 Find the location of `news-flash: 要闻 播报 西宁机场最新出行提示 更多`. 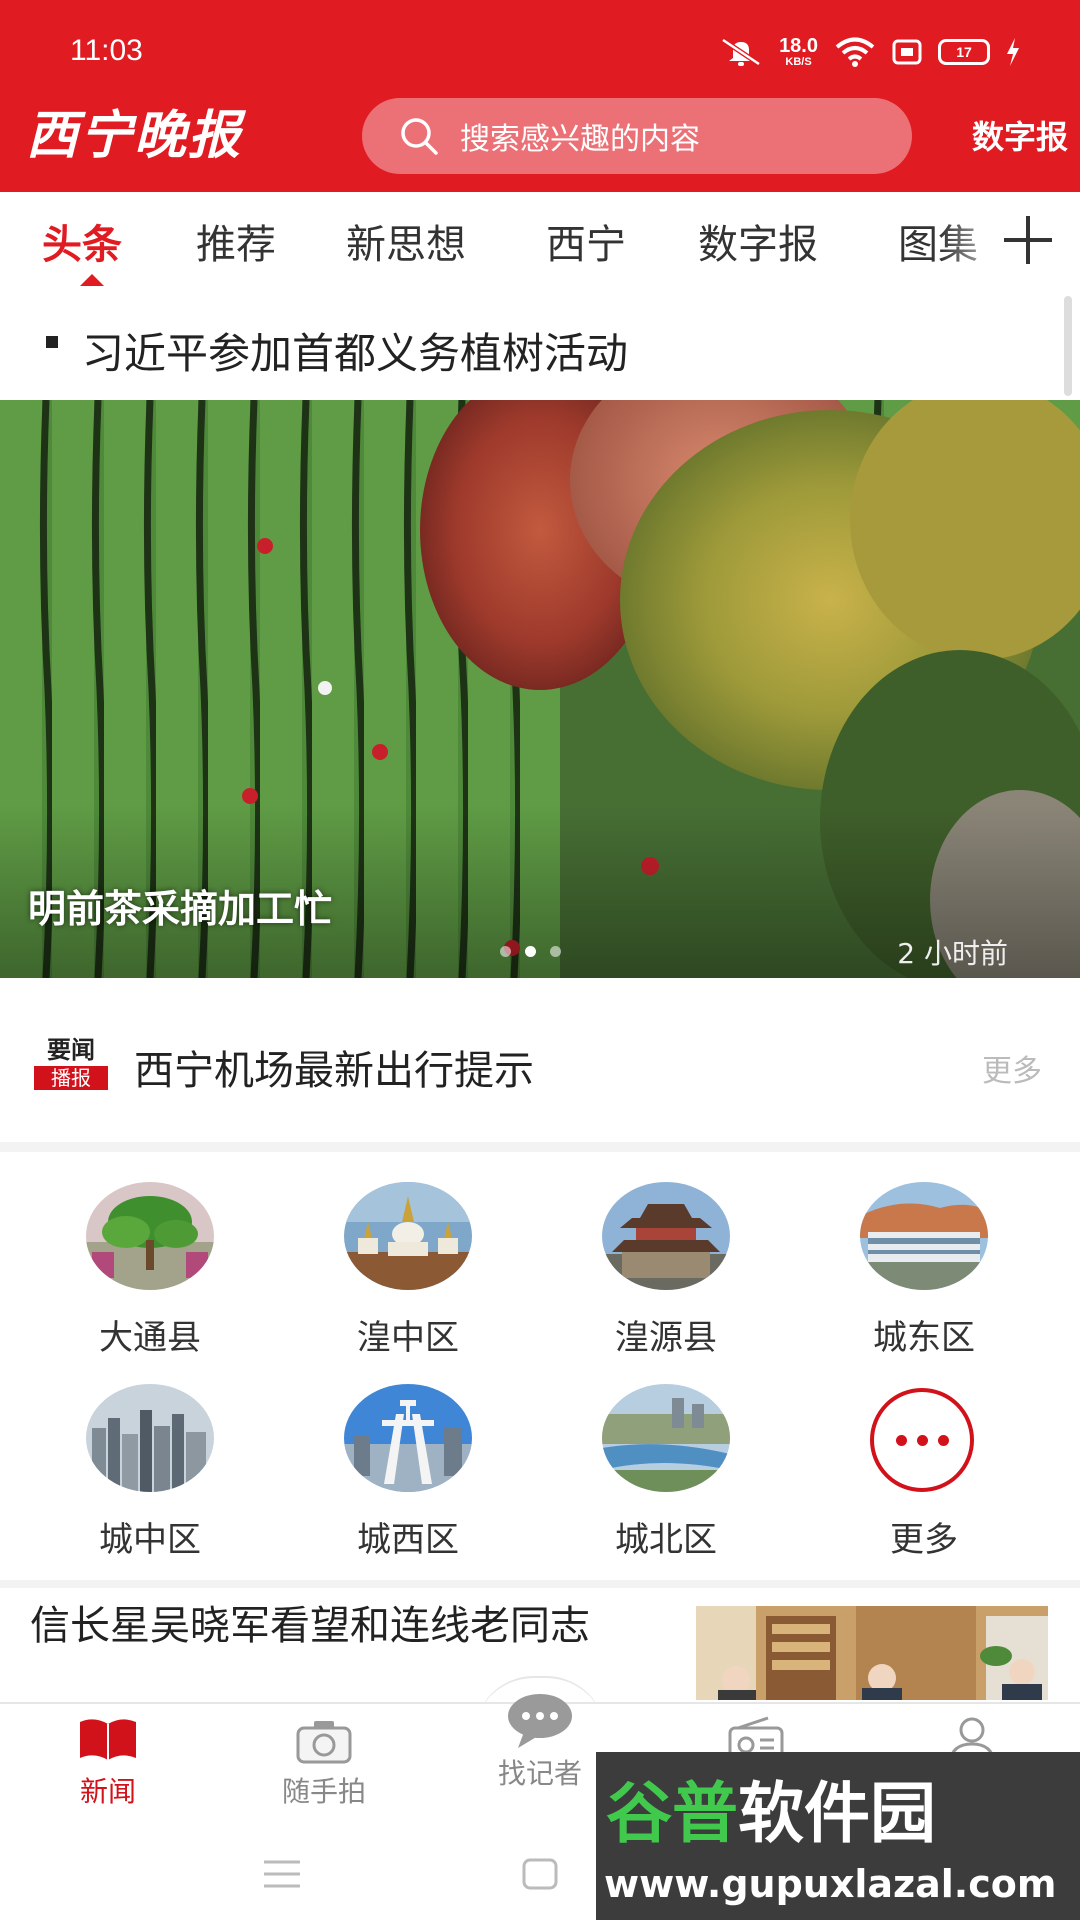

news-flash: 要闻 播报 西宁机场最新出行提示 更多 is located at coordinates (540, 1062).